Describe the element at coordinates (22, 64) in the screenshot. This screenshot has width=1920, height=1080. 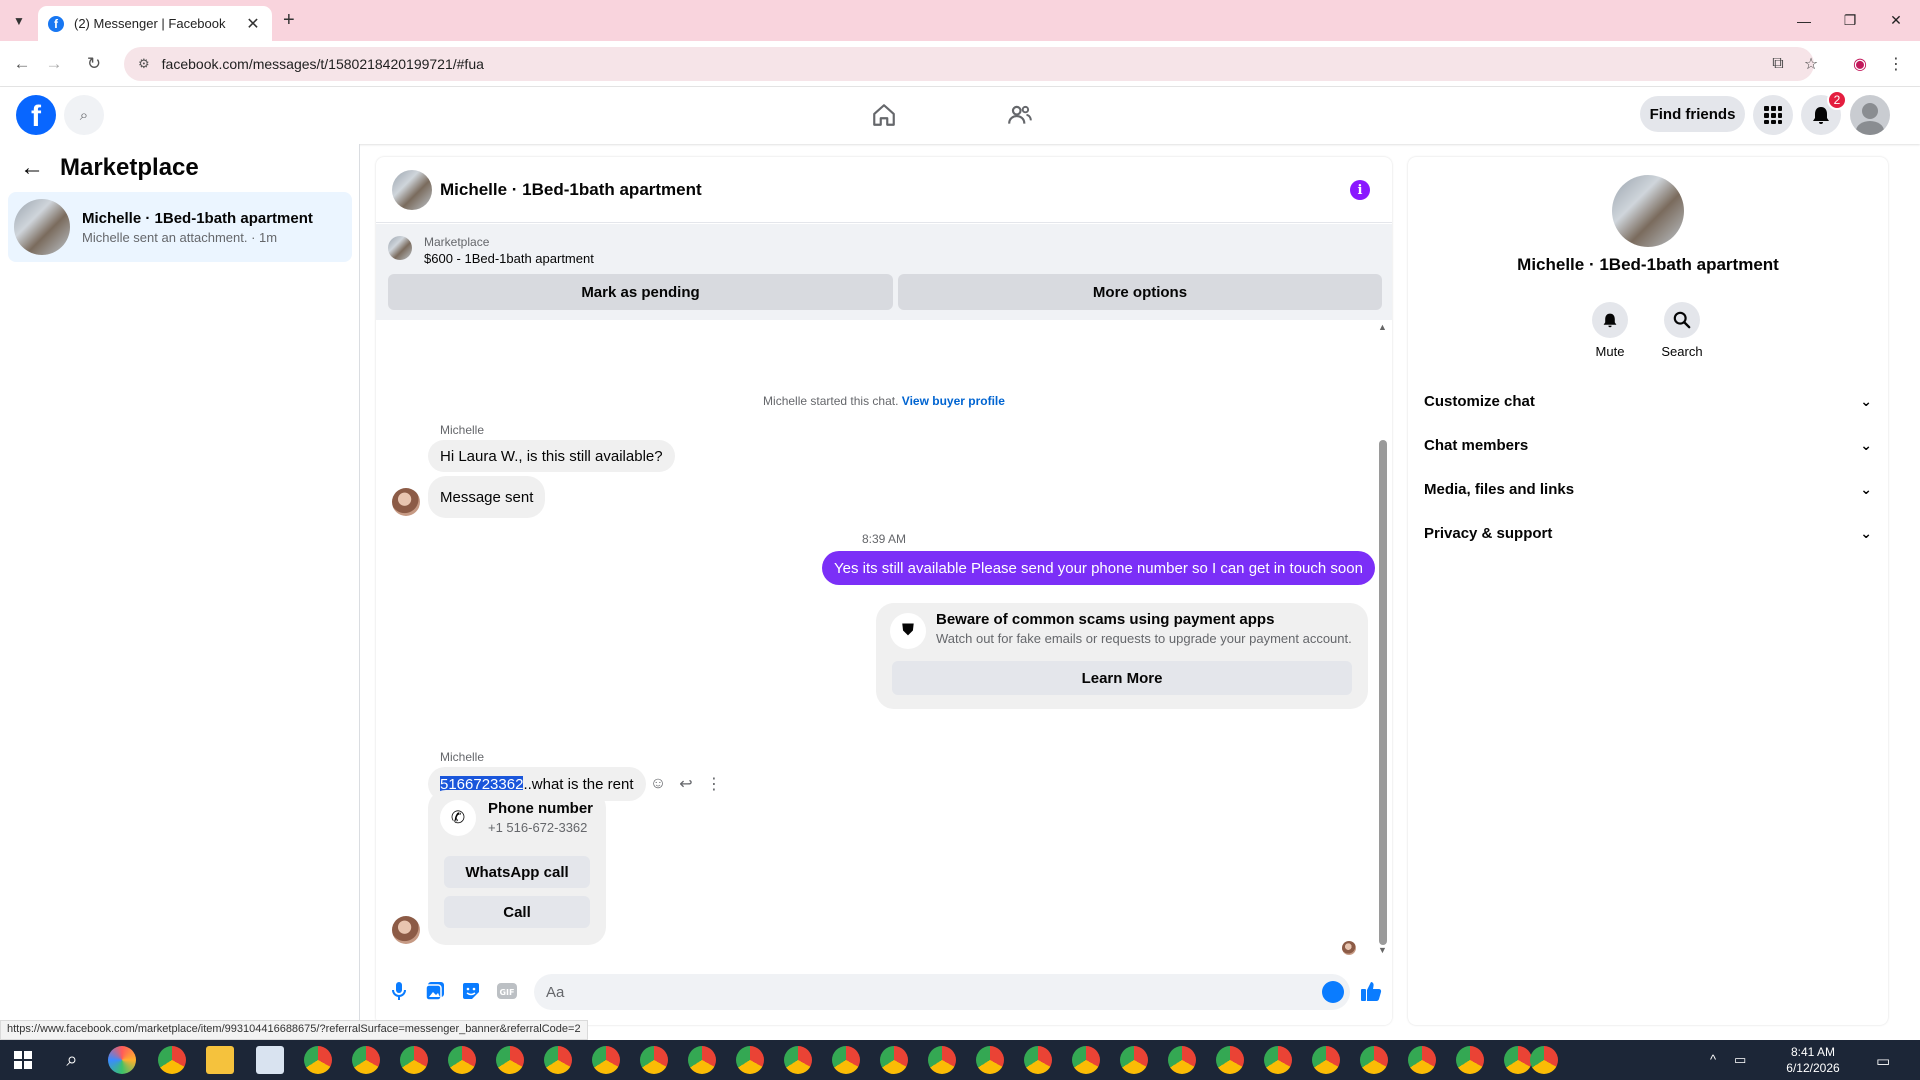
I see `back-icon: ←` at that location.